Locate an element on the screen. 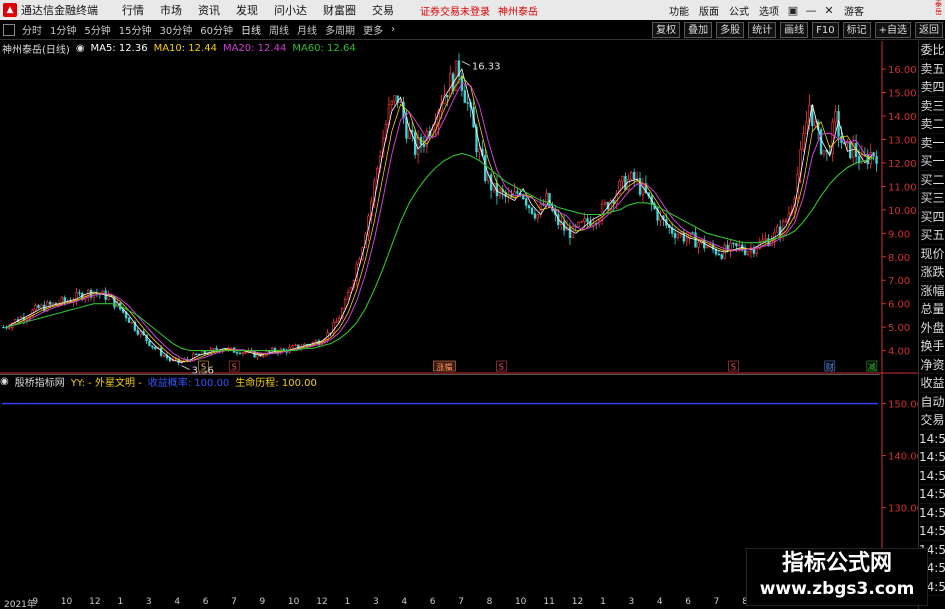  price-tick-label: 12.00 is located at coordinates (902, 164).